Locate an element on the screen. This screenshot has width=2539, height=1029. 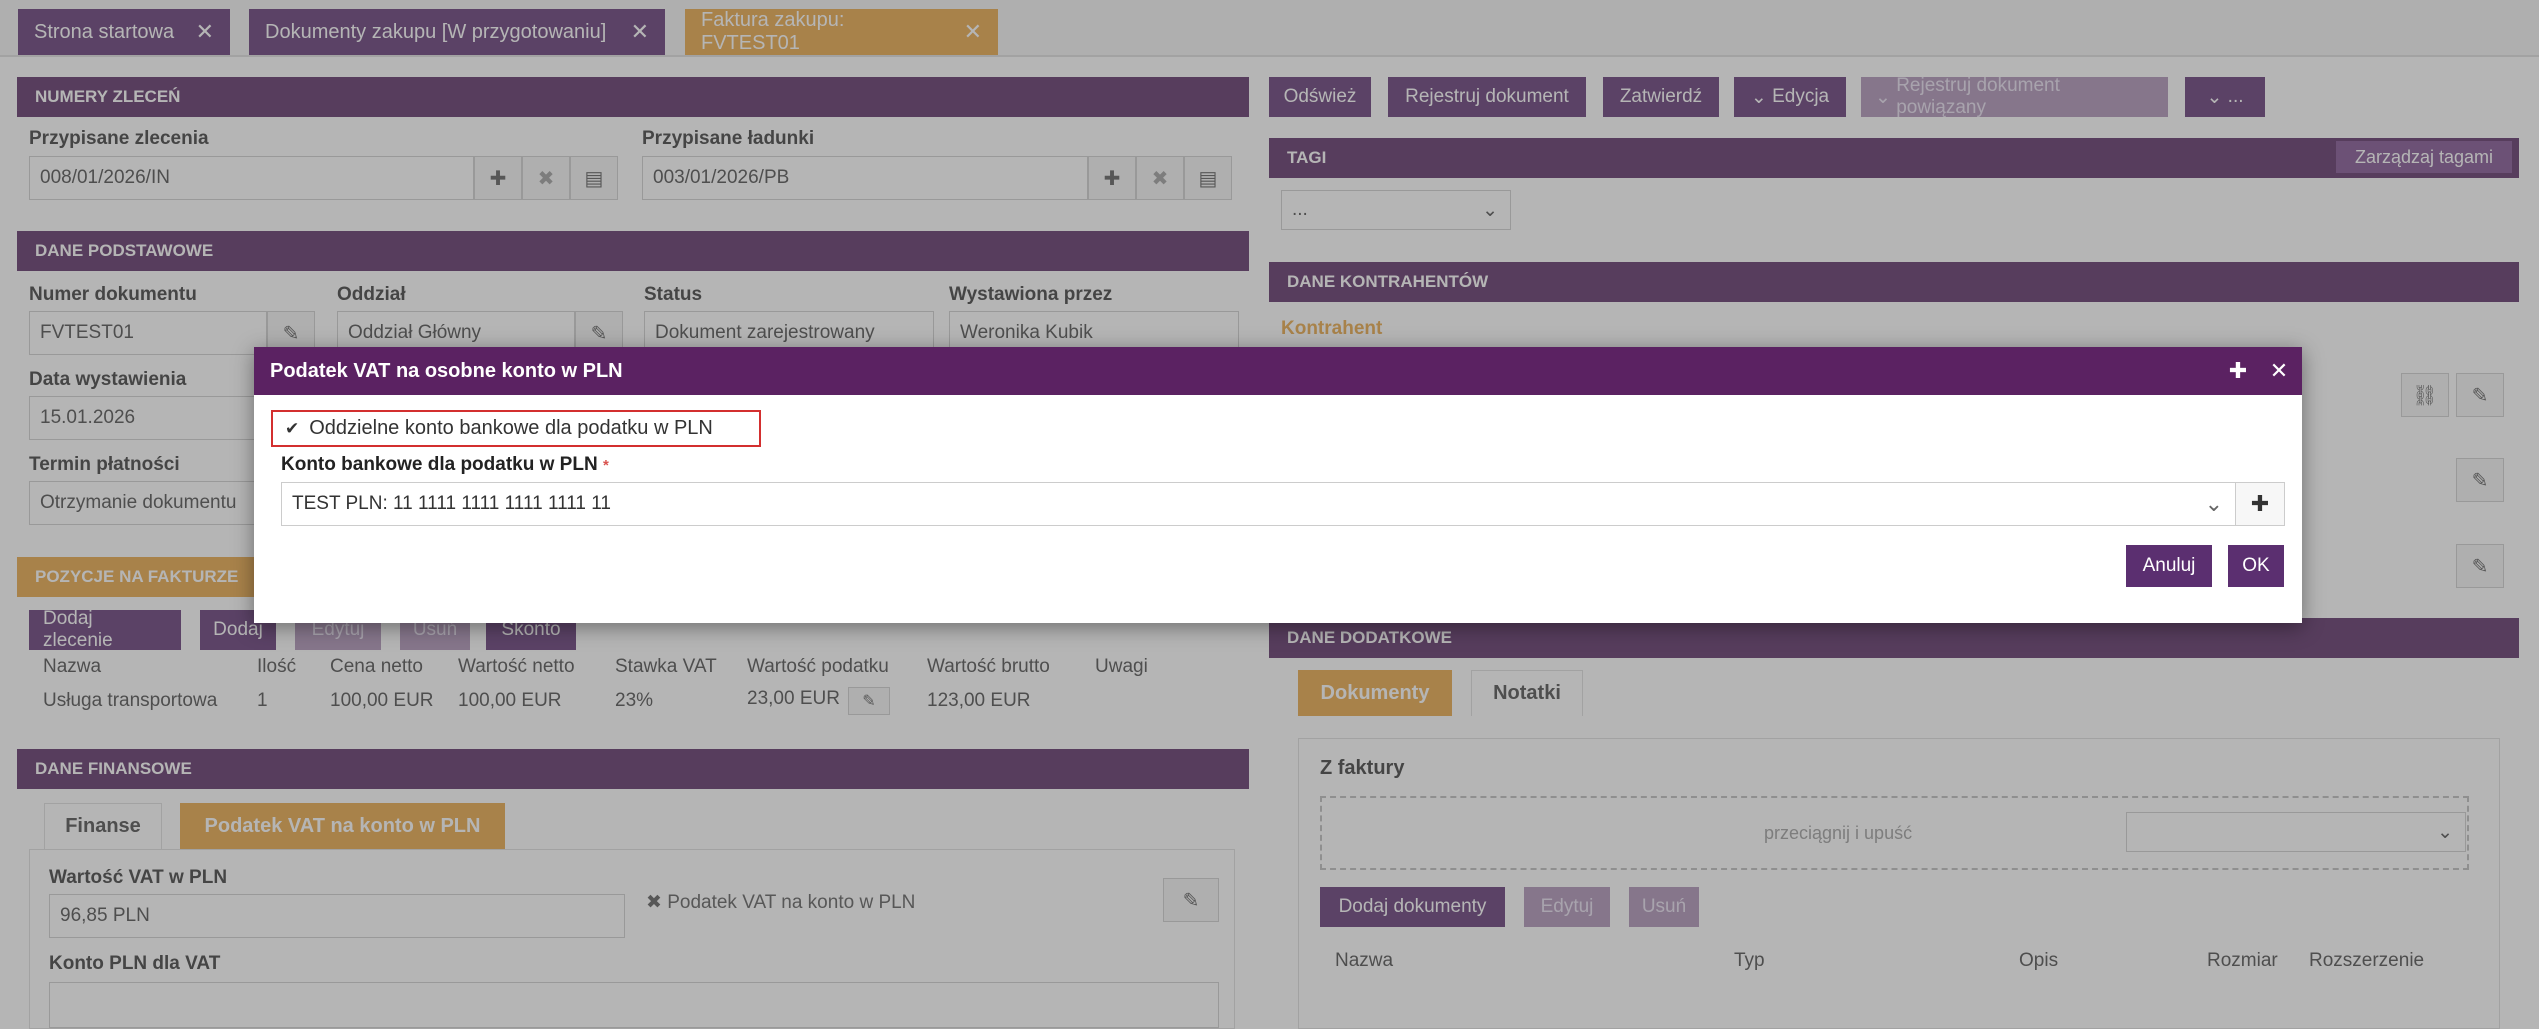
add-account-plus-icon: ✚ is located at coordinates (2260, 504).